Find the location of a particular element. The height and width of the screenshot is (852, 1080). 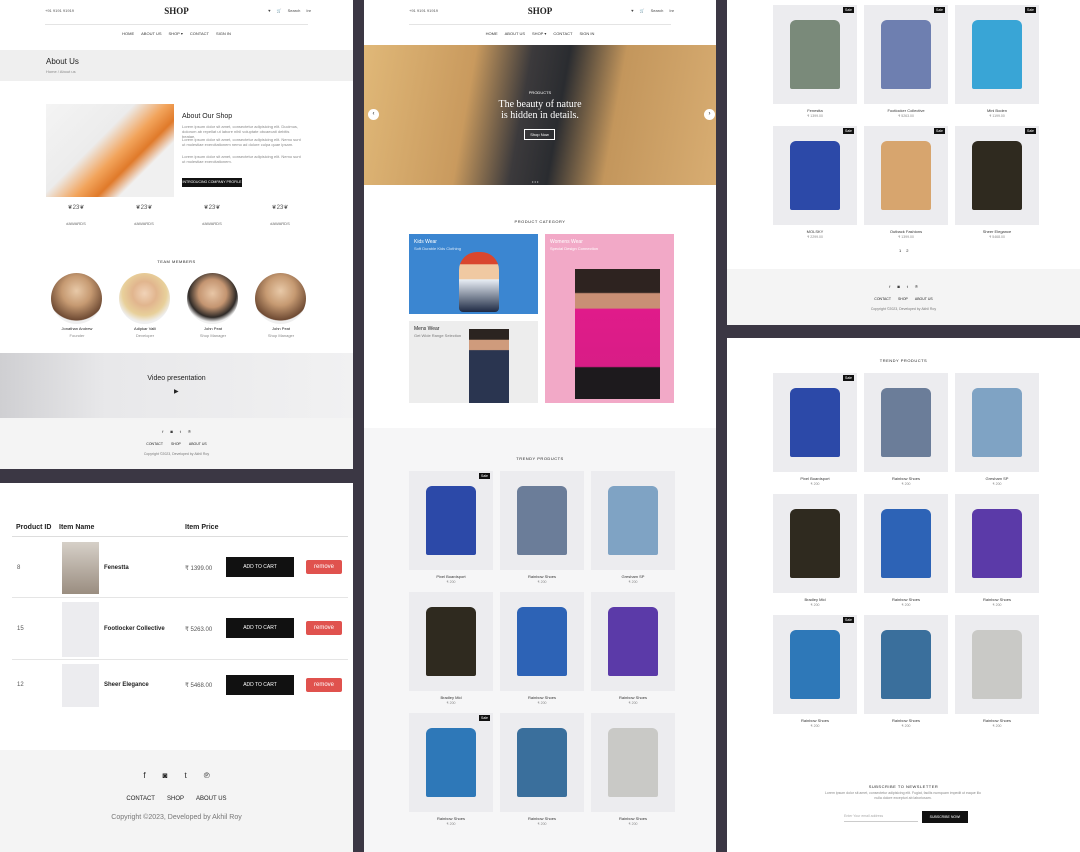

product-name: Fenestta is located at coordinates (815, 110).